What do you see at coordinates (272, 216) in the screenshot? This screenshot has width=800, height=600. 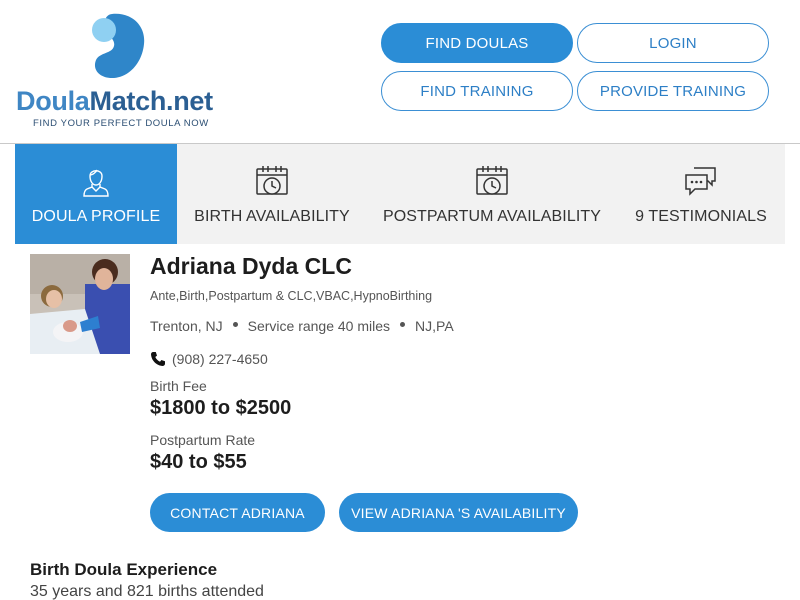 I see `tab-label: BIRTH AVAILABILITY` at bounding box center [272, 216].